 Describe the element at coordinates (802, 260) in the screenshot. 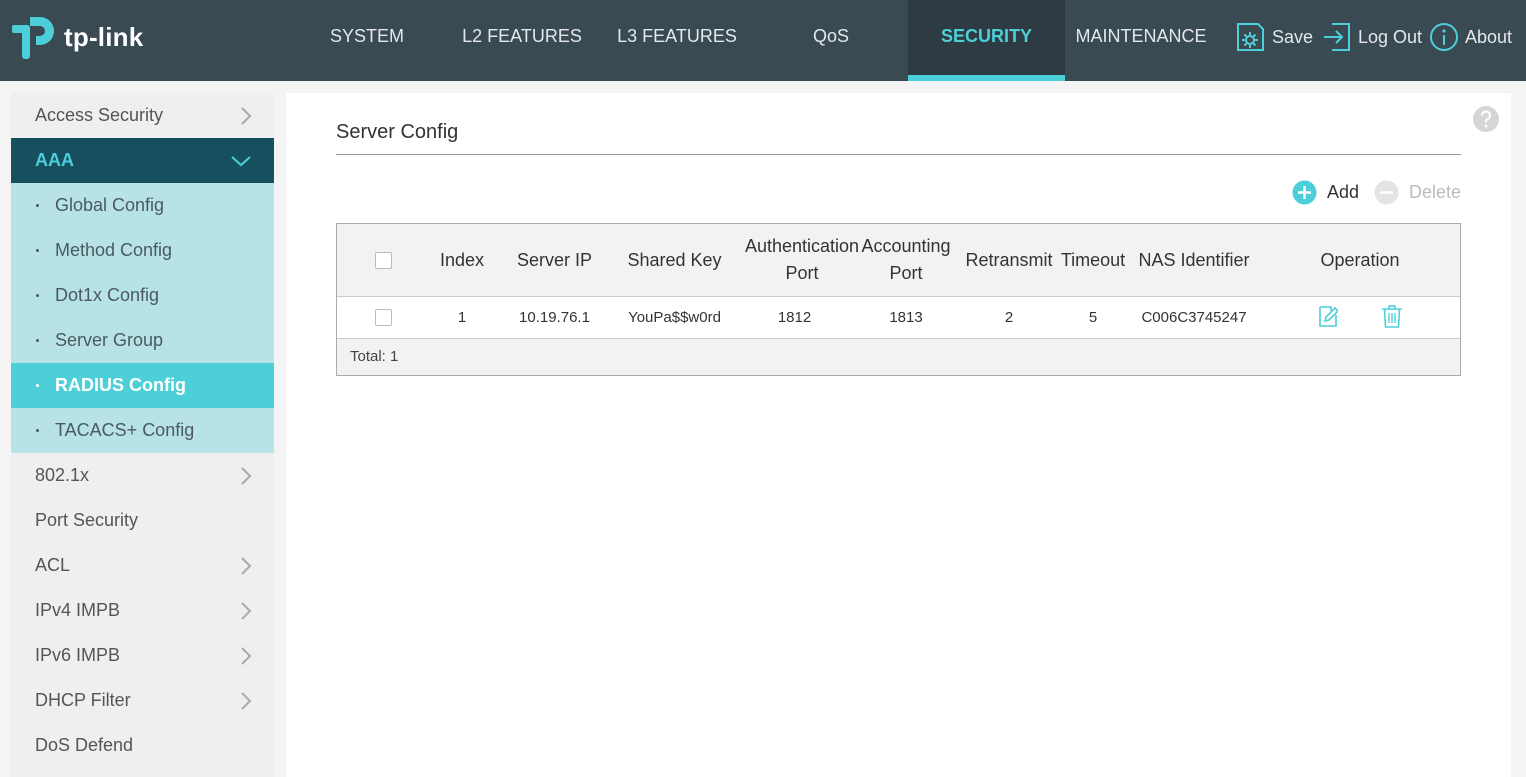

I see `col-auth-port: Authentication Port` at that location.